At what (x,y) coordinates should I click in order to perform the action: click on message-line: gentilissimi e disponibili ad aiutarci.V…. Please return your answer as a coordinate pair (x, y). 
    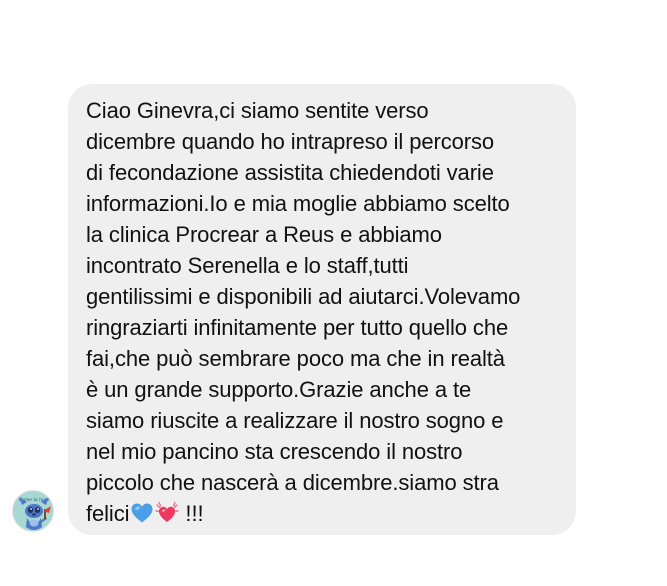
    Looking at the image, I should click on (303, 296).